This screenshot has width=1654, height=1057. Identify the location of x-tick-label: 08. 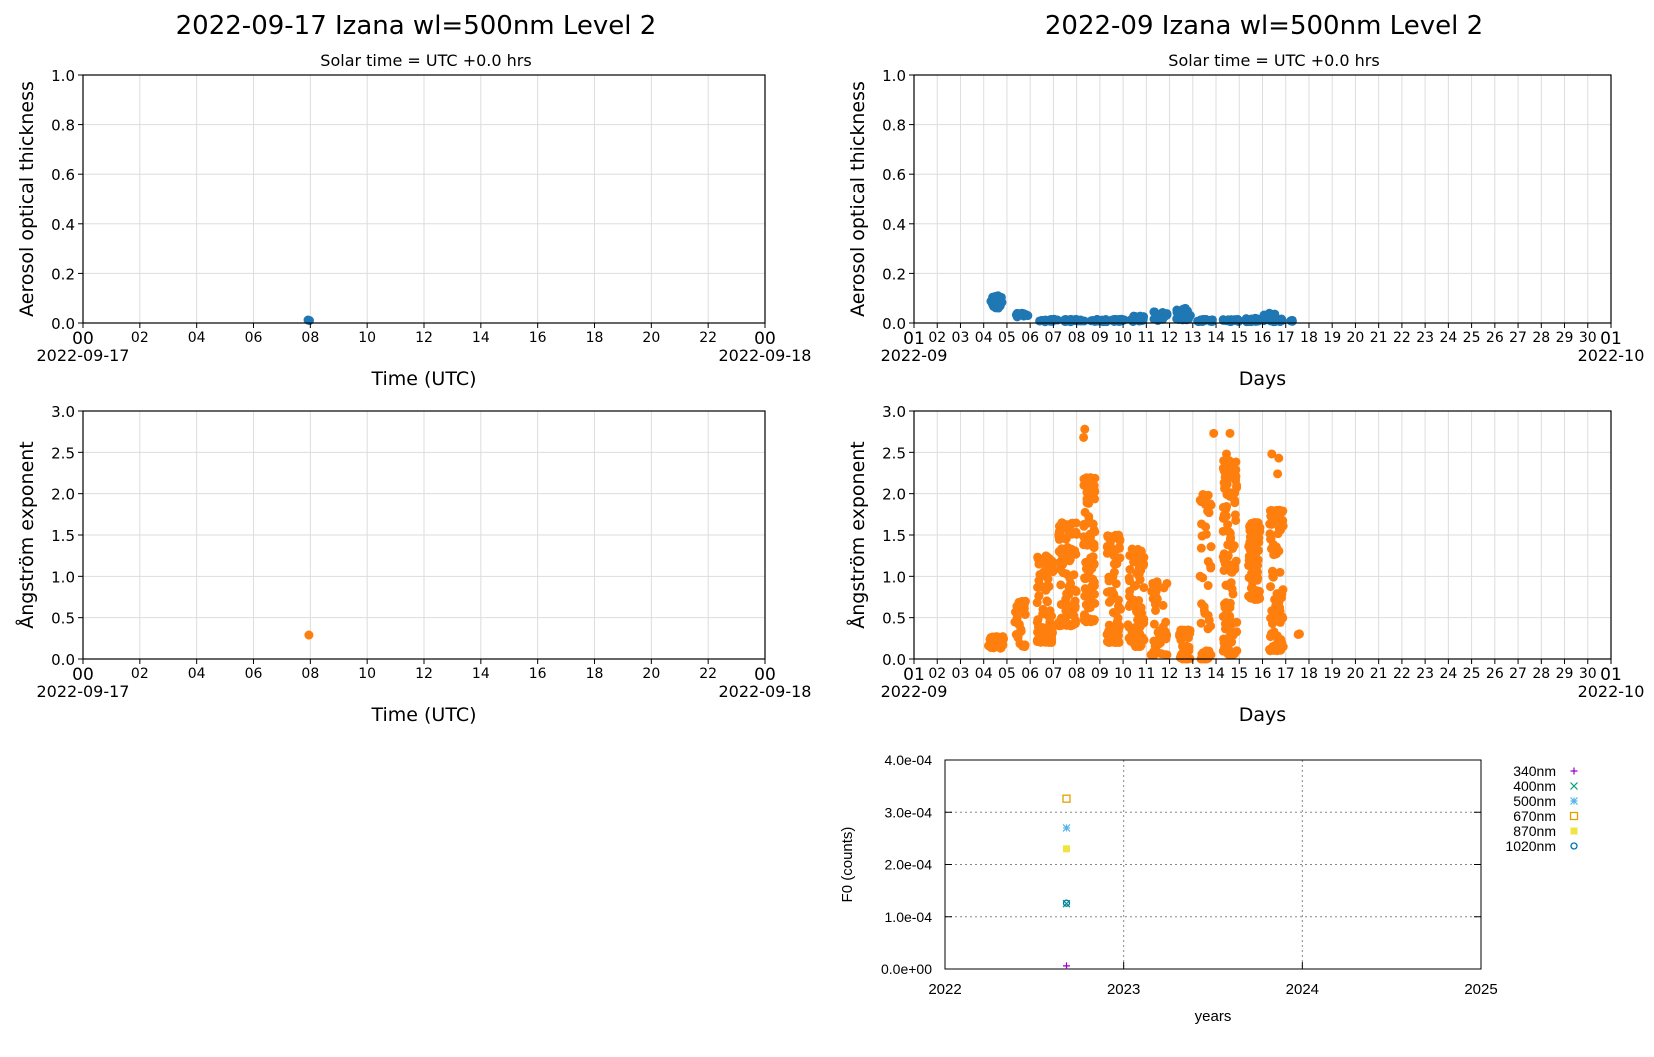
(1077, 674).